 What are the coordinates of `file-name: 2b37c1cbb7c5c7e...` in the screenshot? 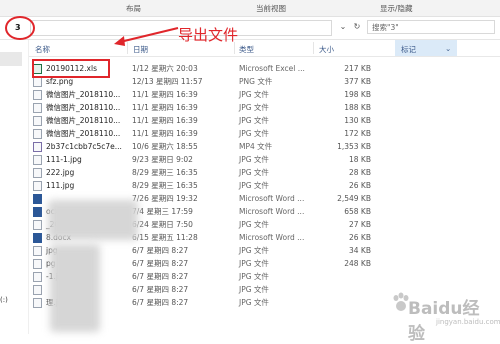 It's located at (84, 146).